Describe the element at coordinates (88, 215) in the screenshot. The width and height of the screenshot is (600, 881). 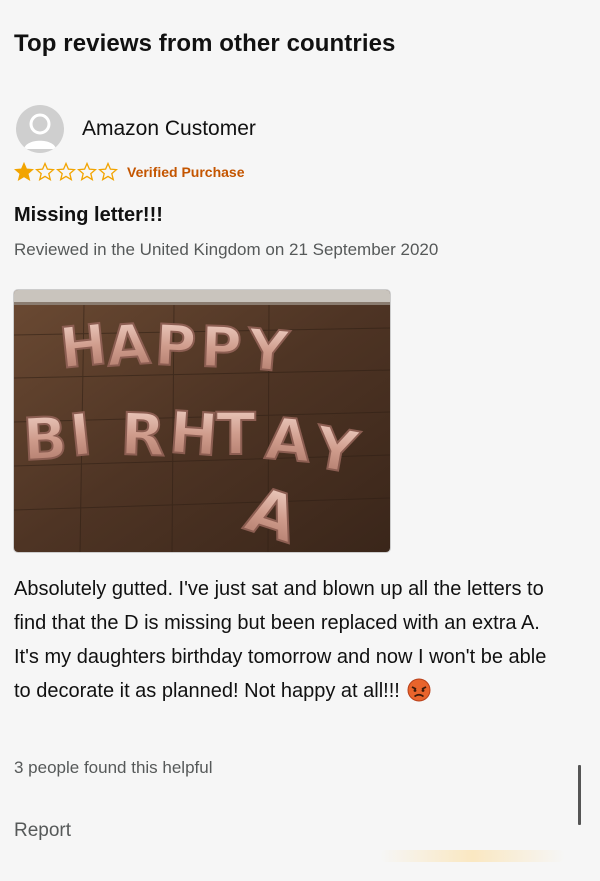
I see `review-title: Missing letter!!!` at that location.